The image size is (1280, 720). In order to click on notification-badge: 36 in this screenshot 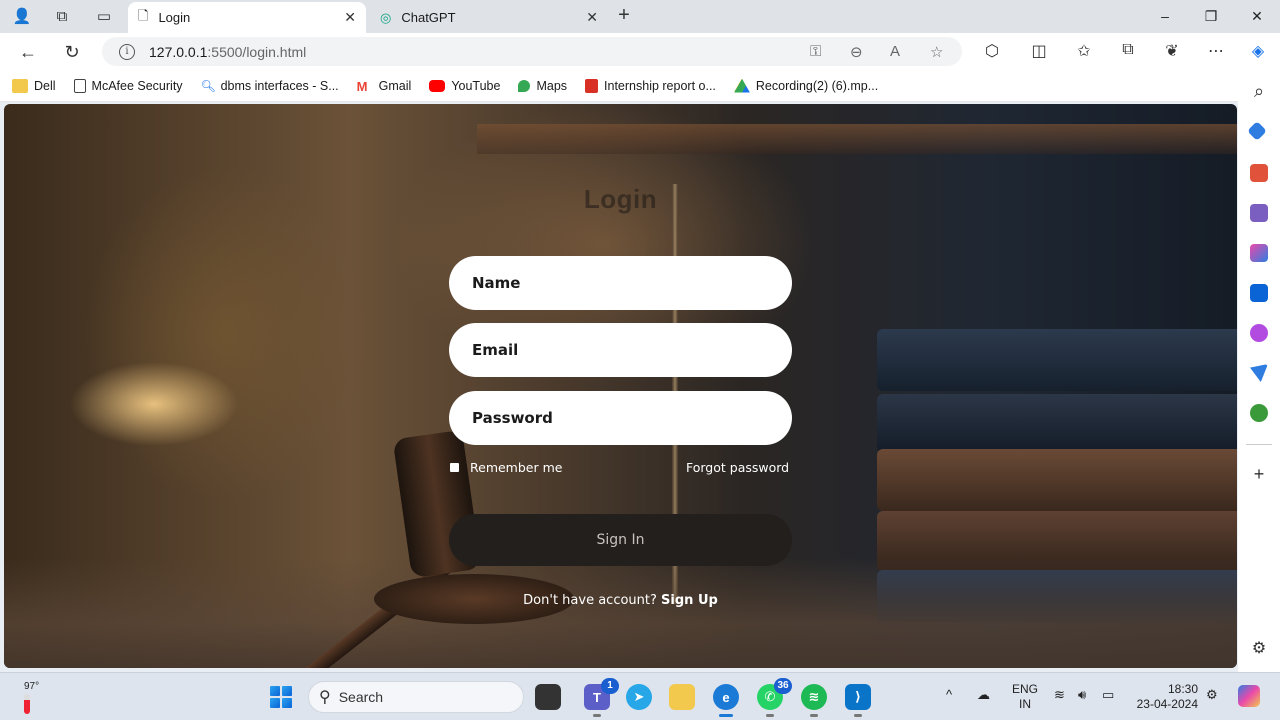, I will do `click(783, 686)`.